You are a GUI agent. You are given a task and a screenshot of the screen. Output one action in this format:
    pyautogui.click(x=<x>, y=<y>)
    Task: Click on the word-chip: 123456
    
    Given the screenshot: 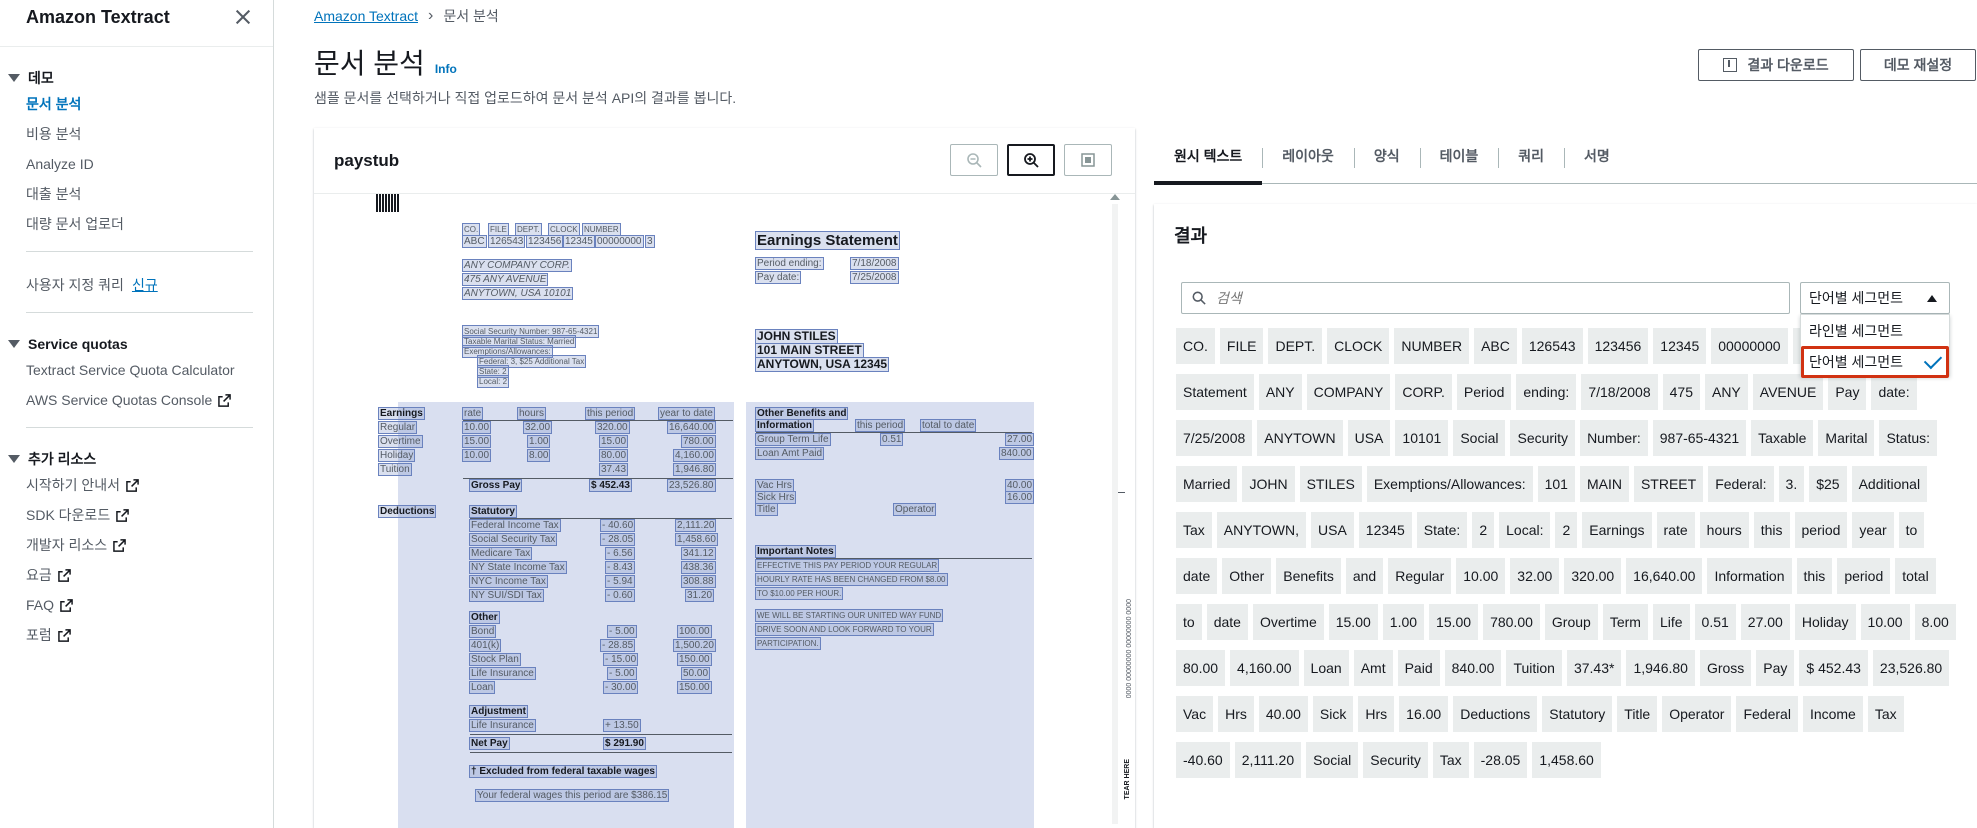 What is the action you would take?
    pyautogui.click(x=1618, y=346)
    